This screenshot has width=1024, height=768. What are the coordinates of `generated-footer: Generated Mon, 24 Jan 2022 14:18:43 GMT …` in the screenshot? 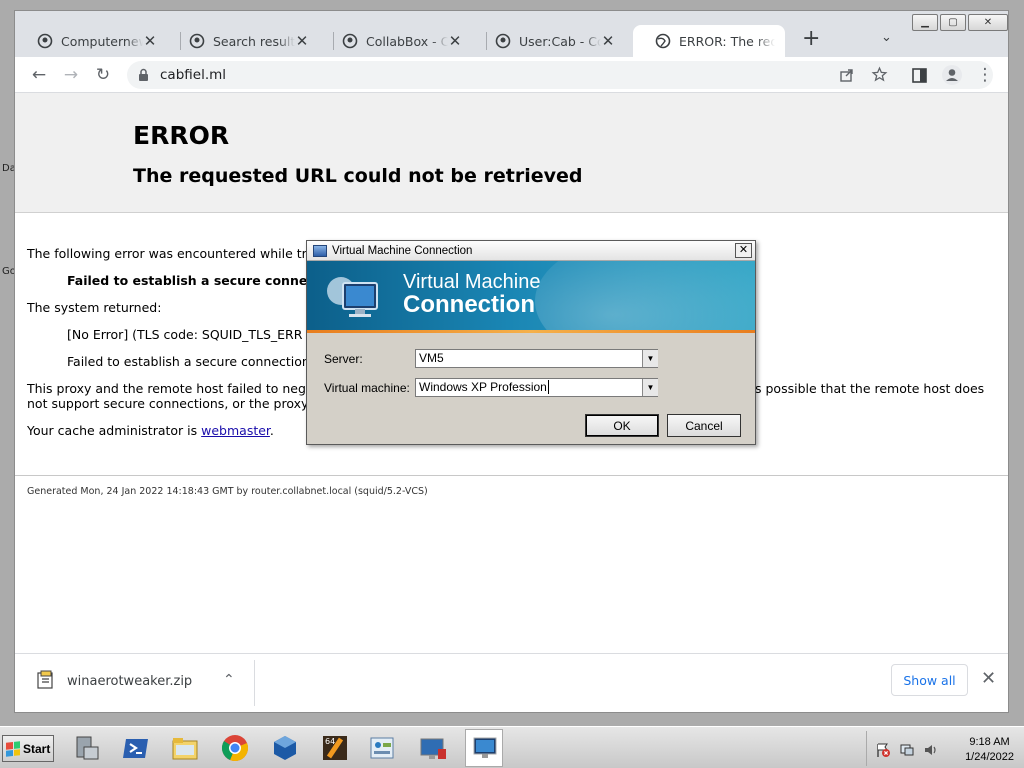 It's located at (227, 491).